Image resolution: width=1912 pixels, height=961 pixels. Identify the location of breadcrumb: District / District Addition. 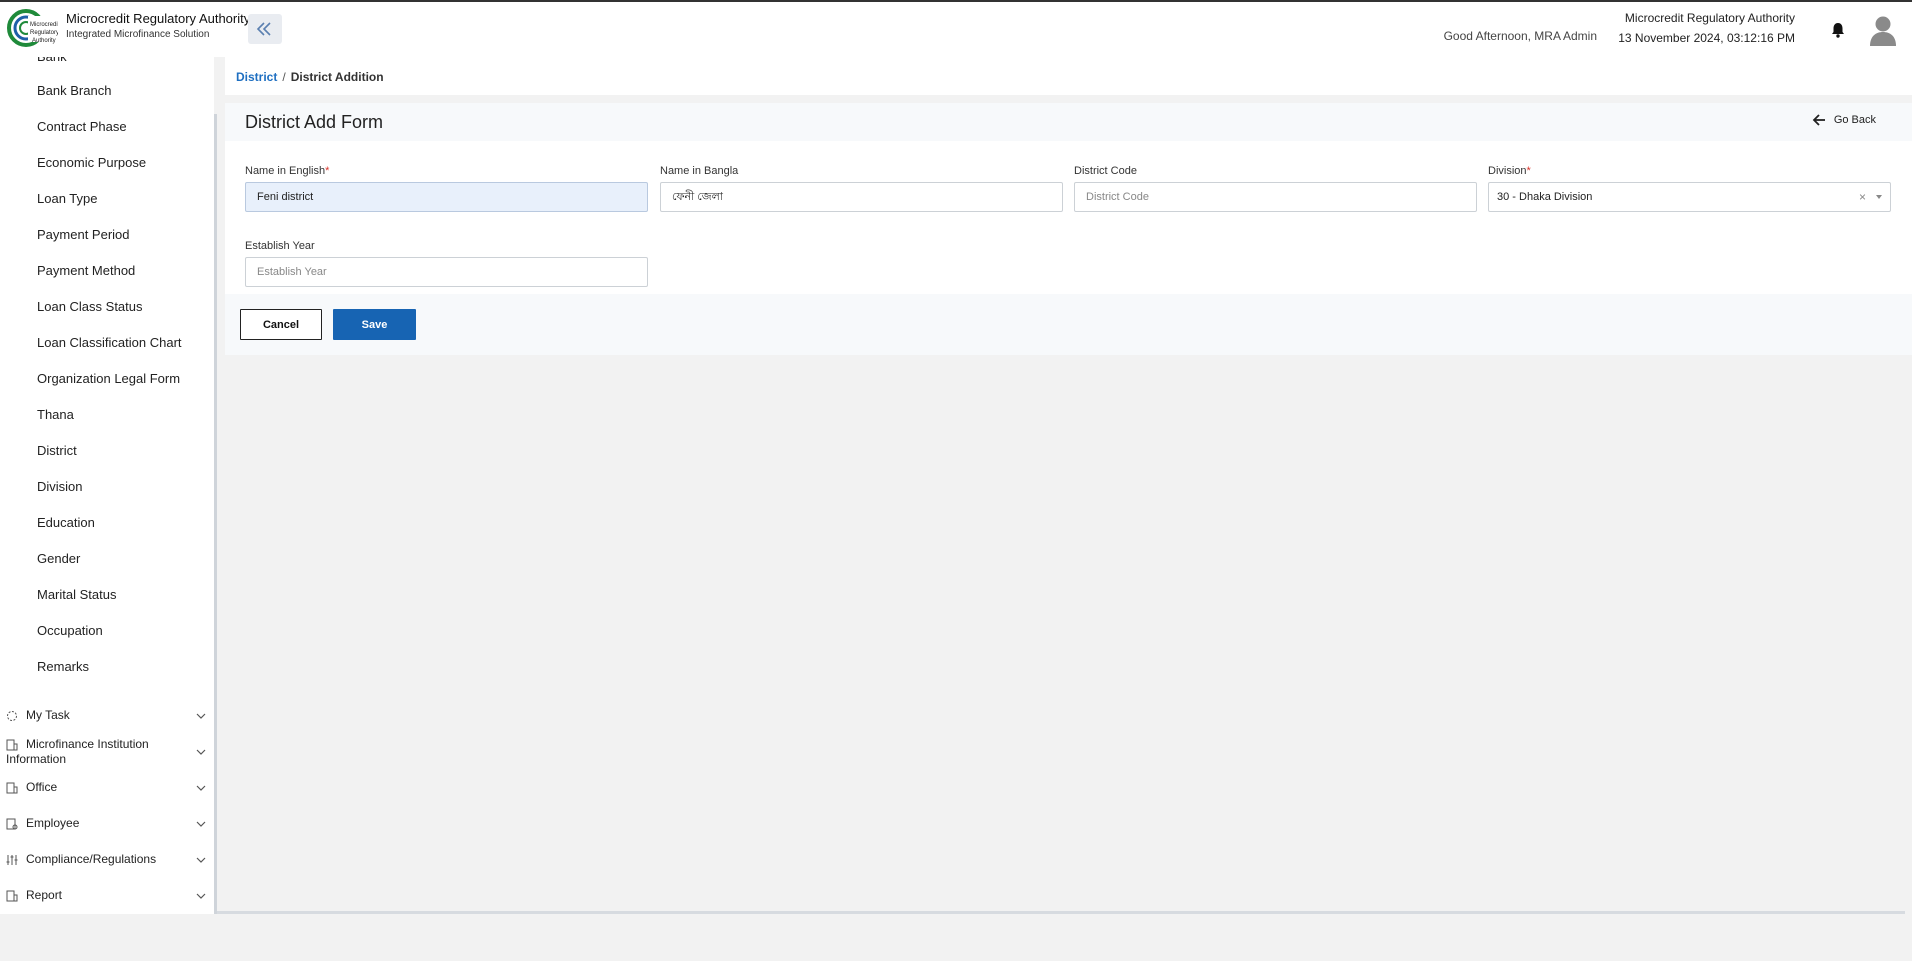
(310, 77).